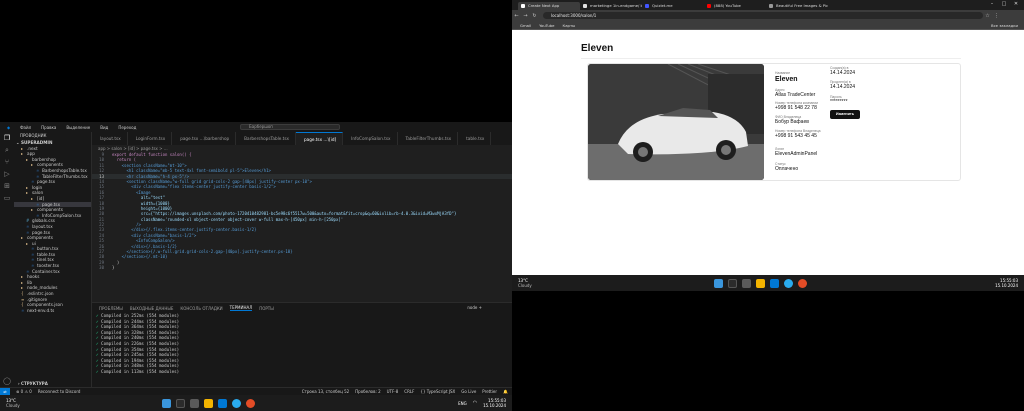 This screenshot has width=1024, height=411. I want to click on menu-selection: Выделение, so click(78, 127).